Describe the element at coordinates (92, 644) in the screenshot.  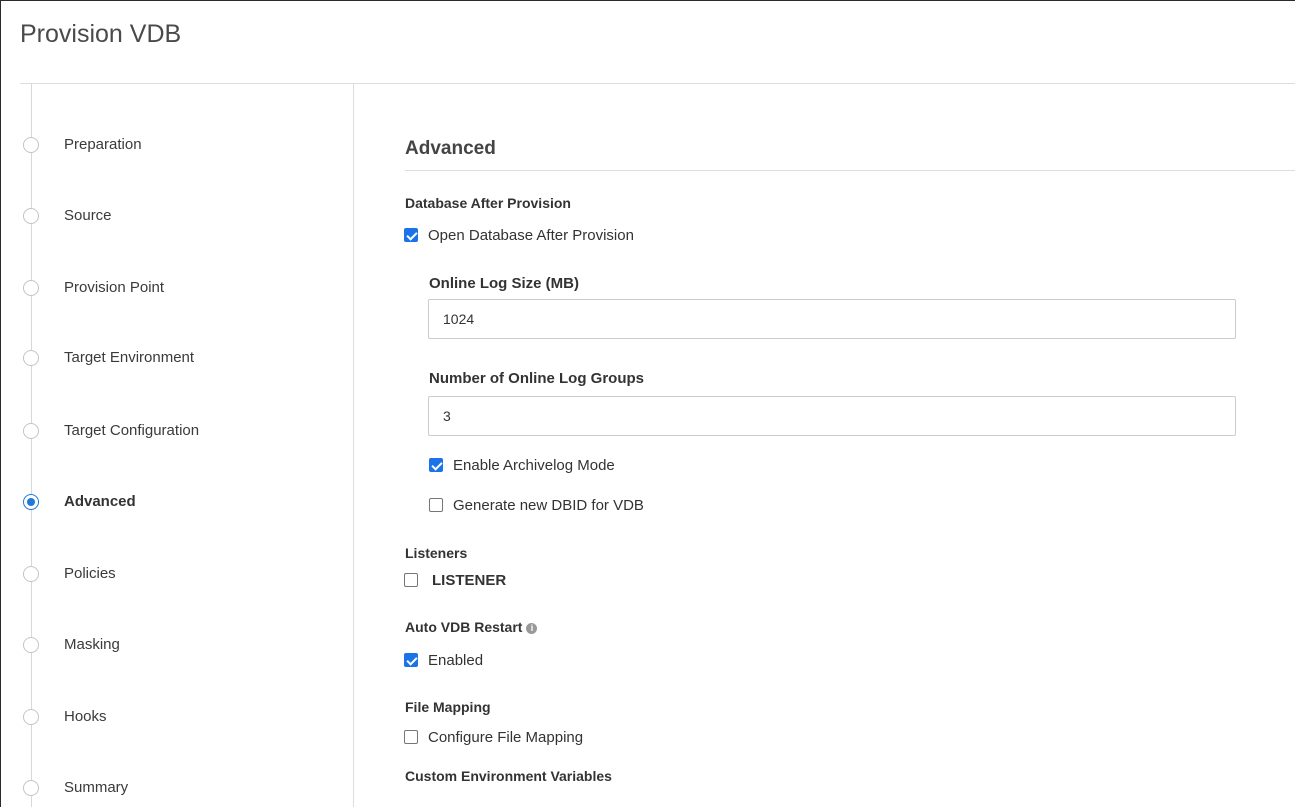
I see `step-label: Masking` at that location.